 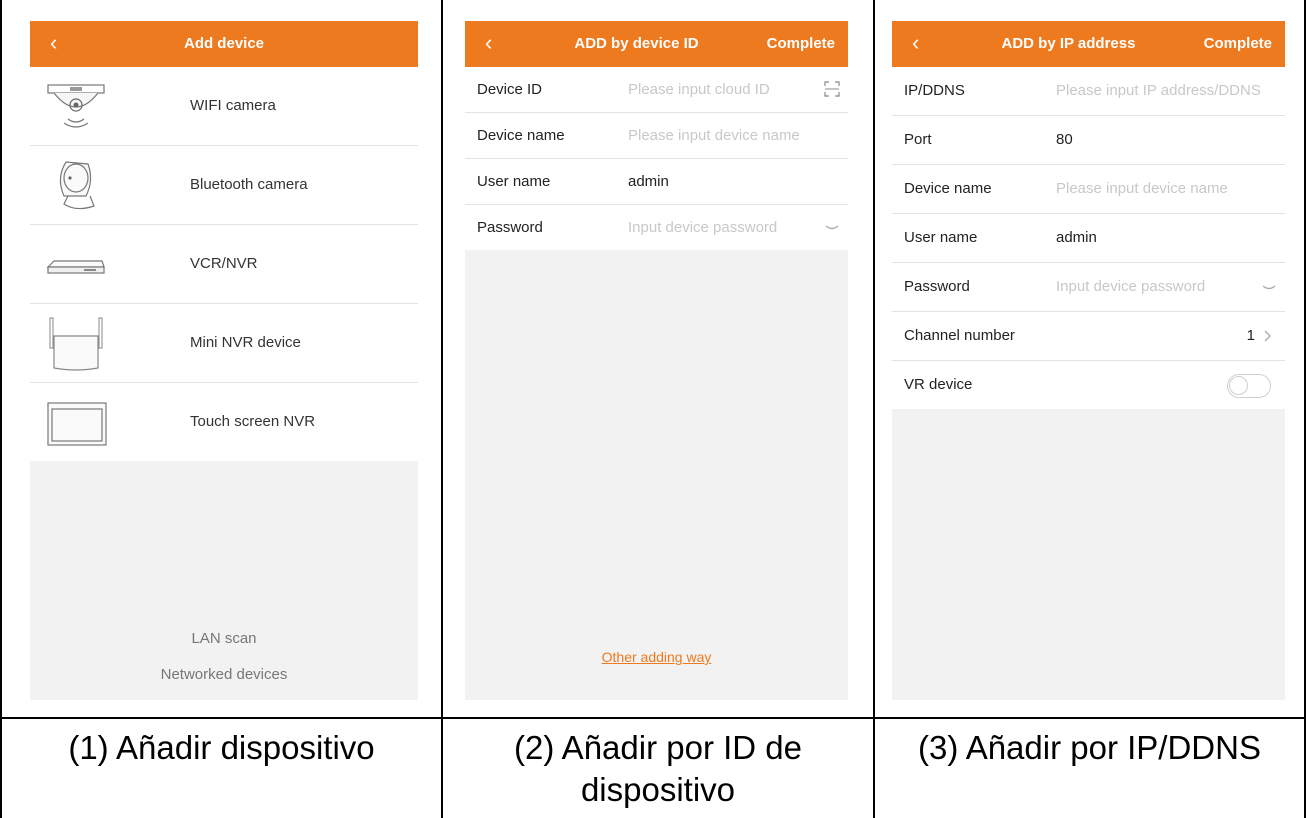 I want to click on ip-ddns-input: Please input IP address/DDNS, so click(x=1158, y=90).